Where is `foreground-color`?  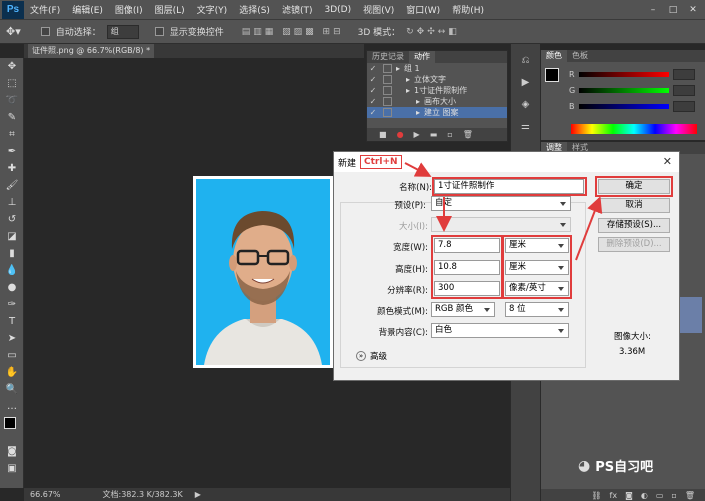 foreground-color is located at coordinates (10, 423).